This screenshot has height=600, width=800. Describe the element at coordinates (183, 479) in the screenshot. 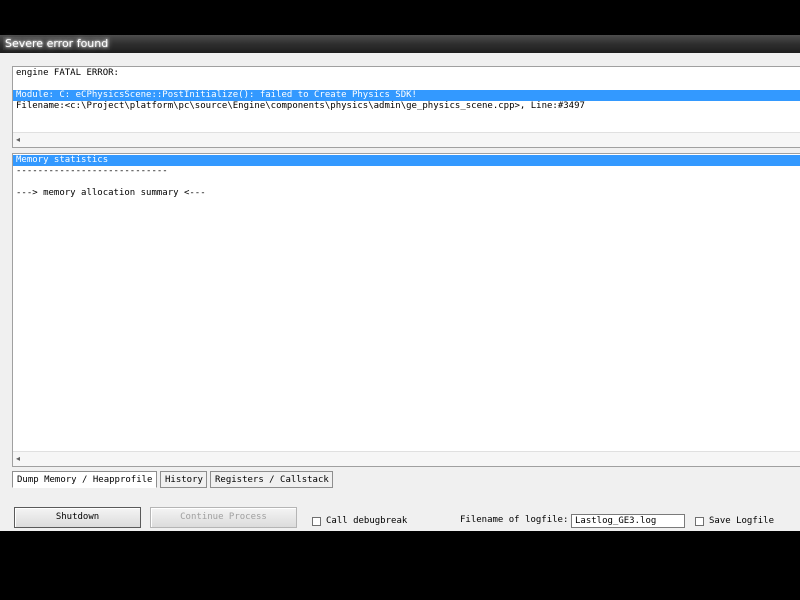

I see `tab-history: History` at that location.